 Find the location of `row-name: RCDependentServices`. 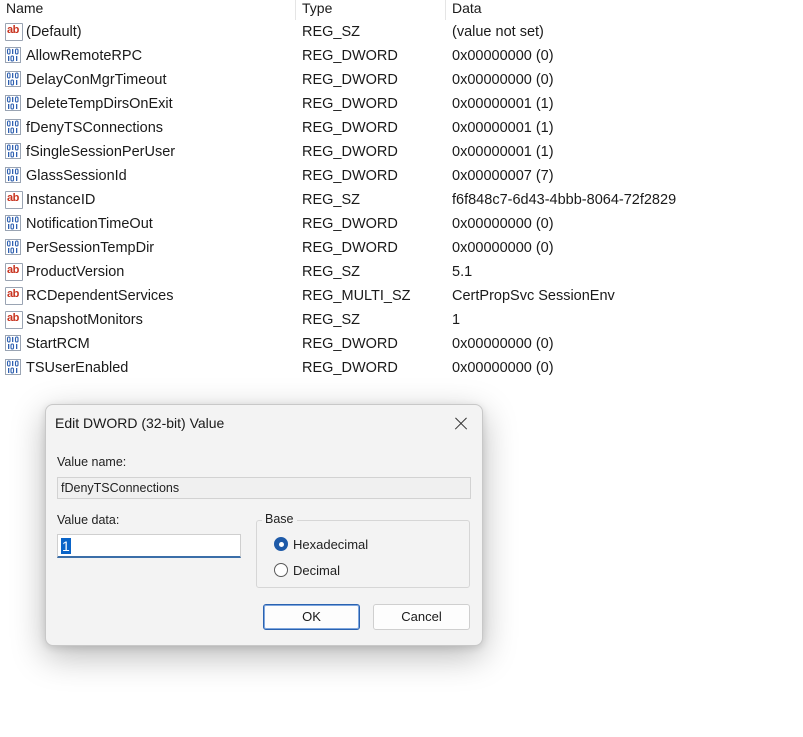

row-name: RCDependentServices is located at coordinates (100, 296).